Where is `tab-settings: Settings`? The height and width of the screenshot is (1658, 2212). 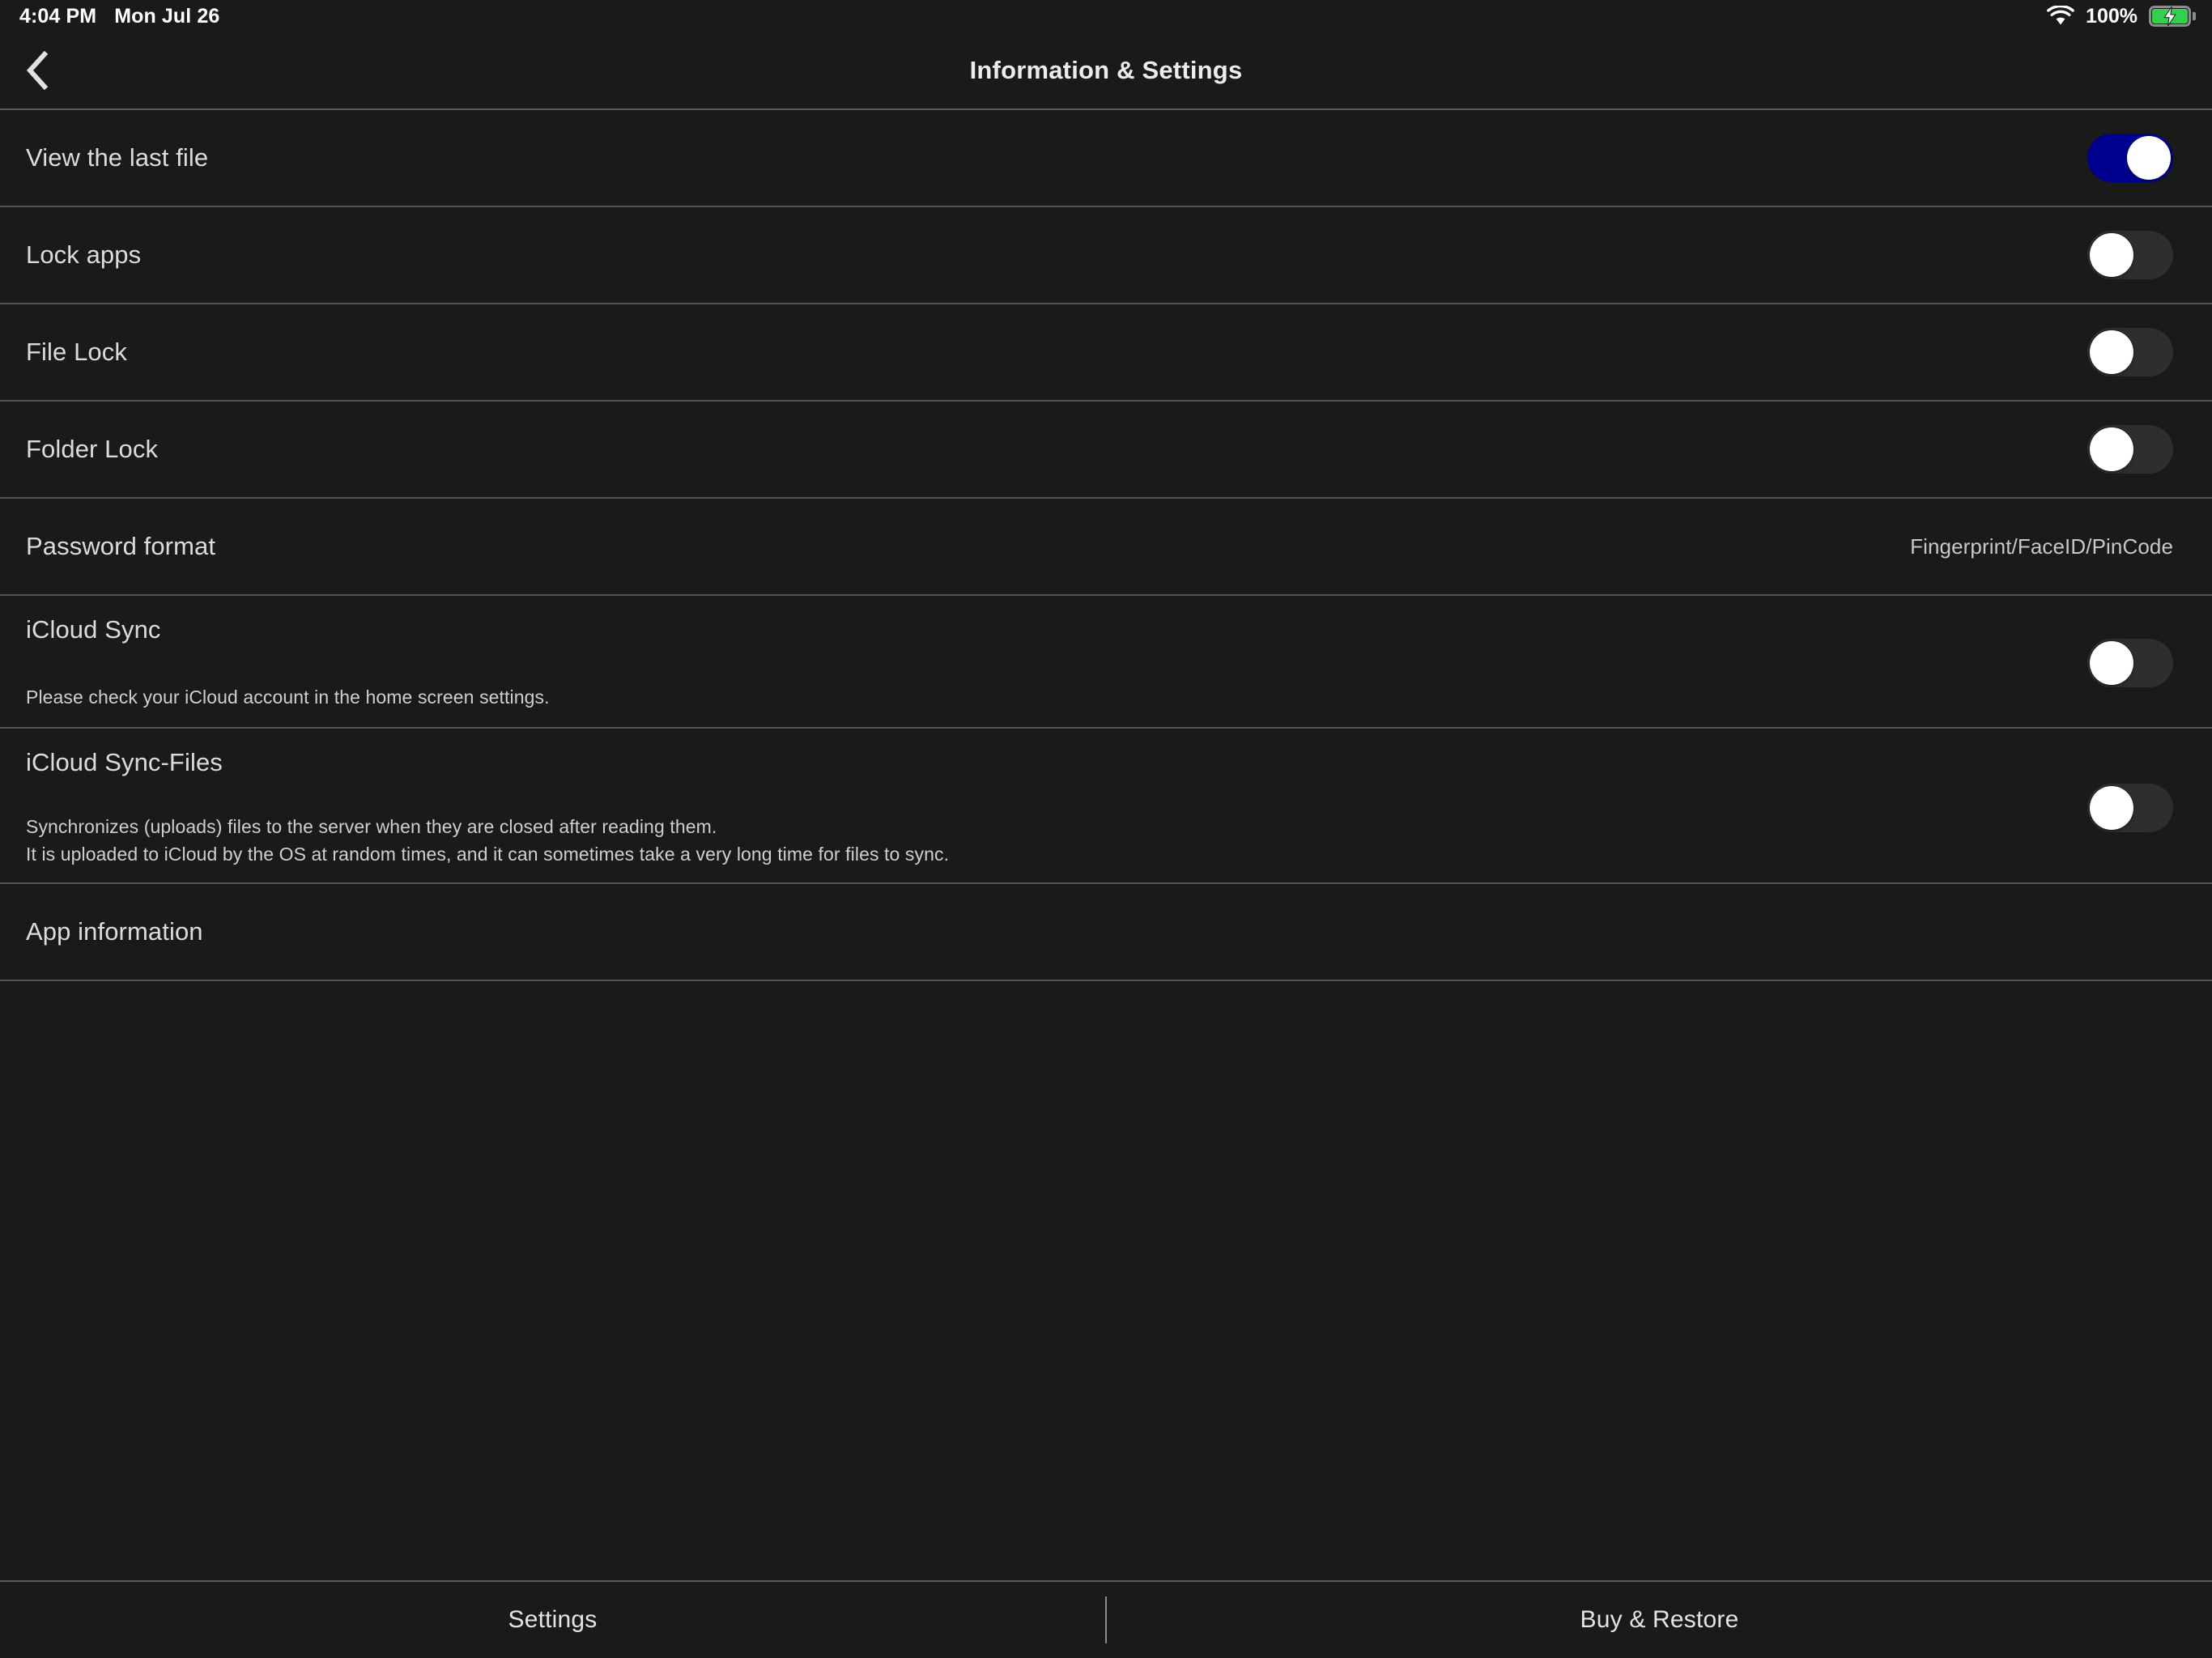 tab-settings: Settings is located at coordinates (552, 1620).